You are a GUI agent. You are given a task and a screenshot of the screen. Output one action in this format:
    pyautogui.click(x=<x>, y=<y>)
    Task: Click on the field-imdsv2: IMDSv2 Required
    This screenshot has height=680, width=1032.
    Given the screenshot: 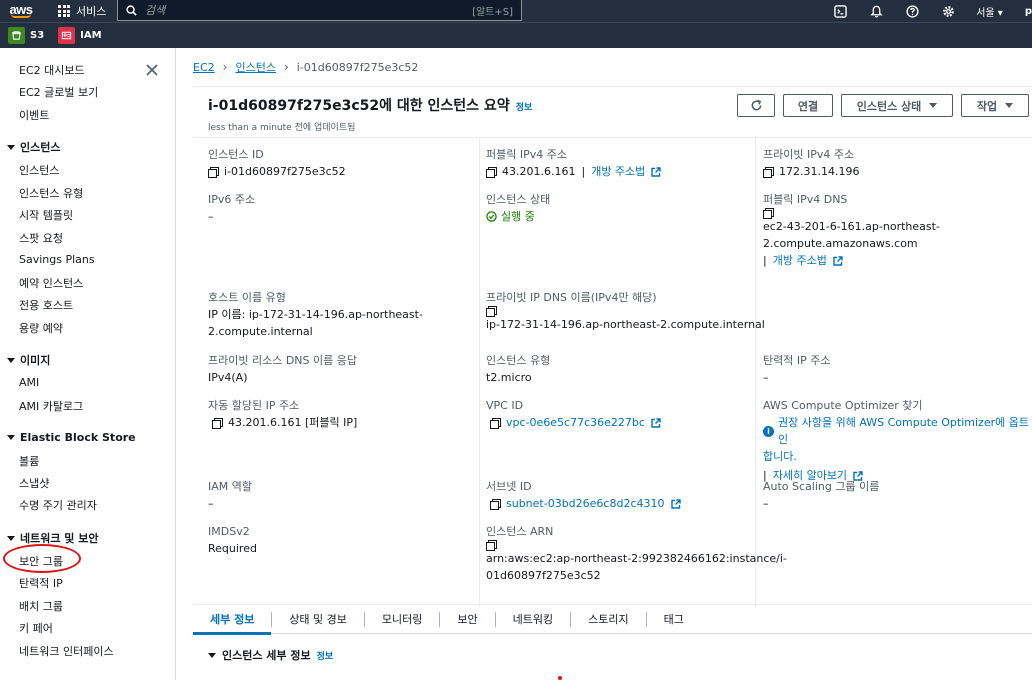 What is the action you would take?
    pyautogui.click(x=232, y=540)
    